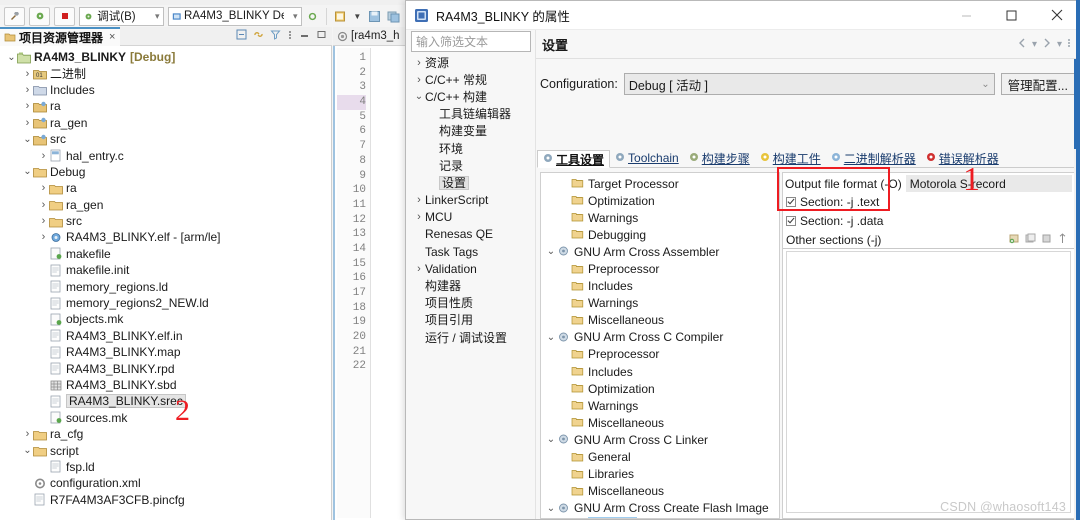 The height and width of the screenshot is (520, 1080). I want to click on tab-binary-parsers: 二进制解析器, so click(873, 158).